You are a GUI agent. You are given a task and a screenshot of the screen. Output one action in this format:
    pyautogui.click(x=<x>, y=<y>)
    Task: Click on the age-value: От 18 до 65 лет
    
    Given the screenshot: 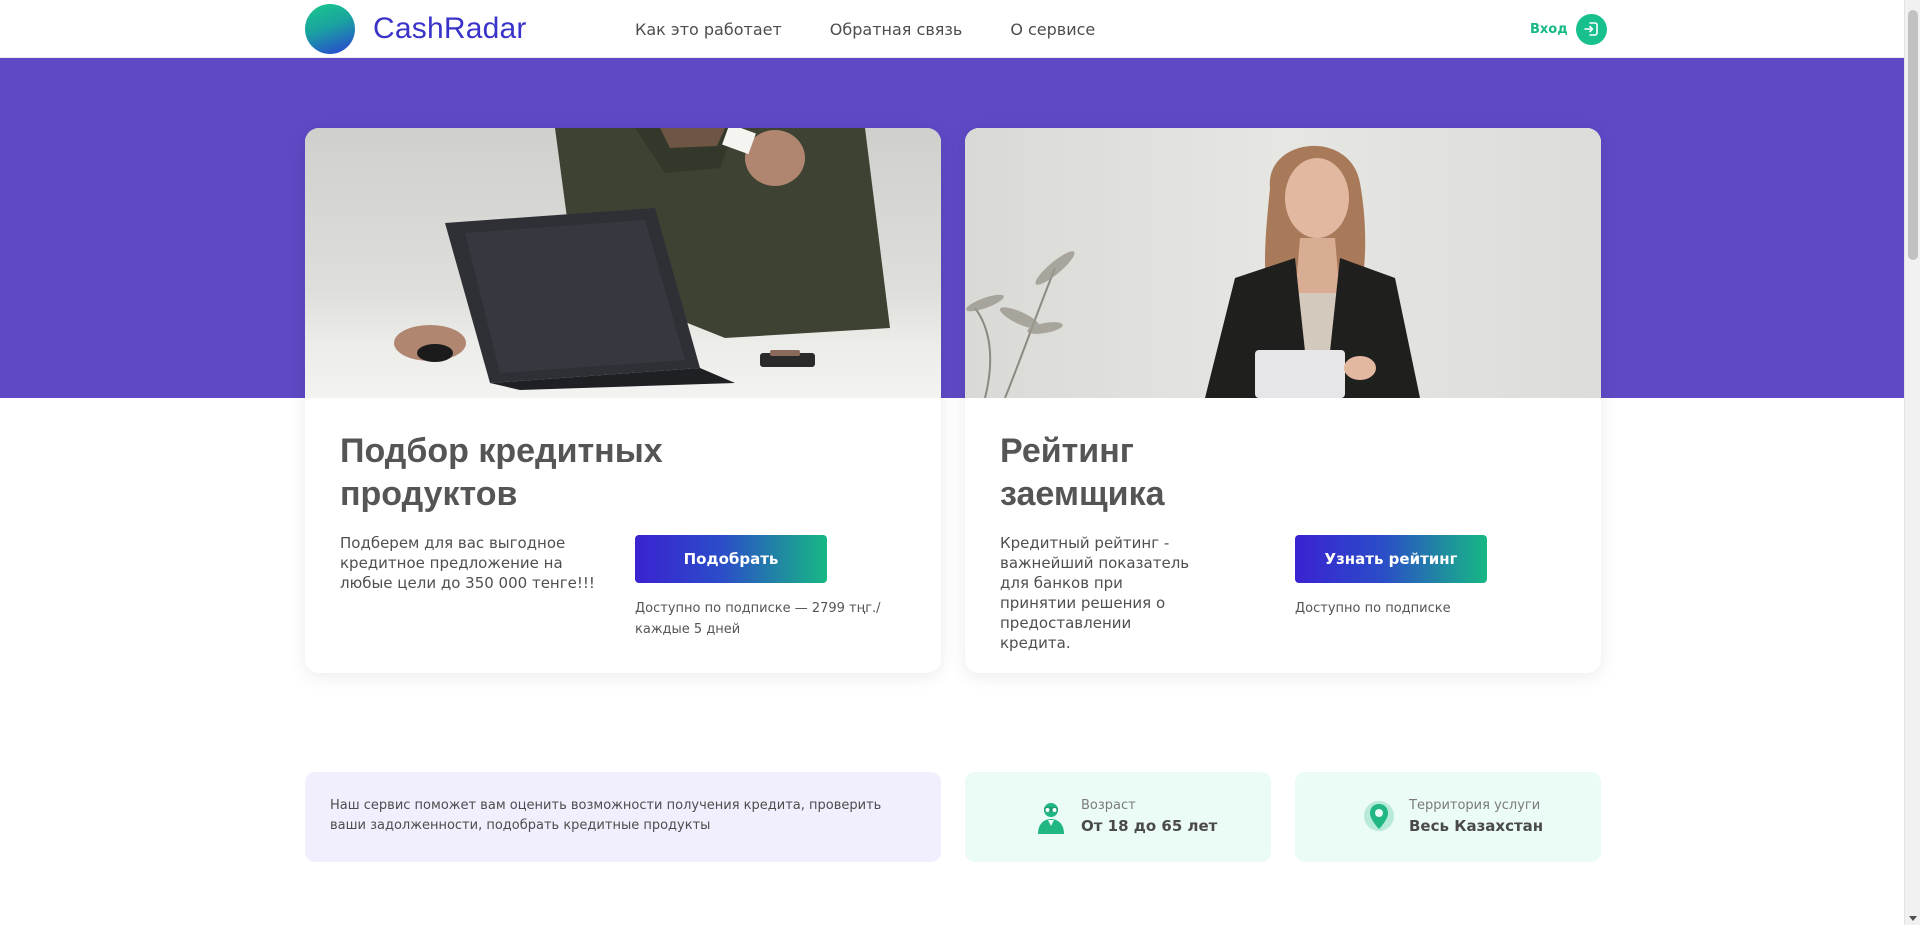 What is the action you would take?
    pyautogui.click(x=1149, y=826)
    